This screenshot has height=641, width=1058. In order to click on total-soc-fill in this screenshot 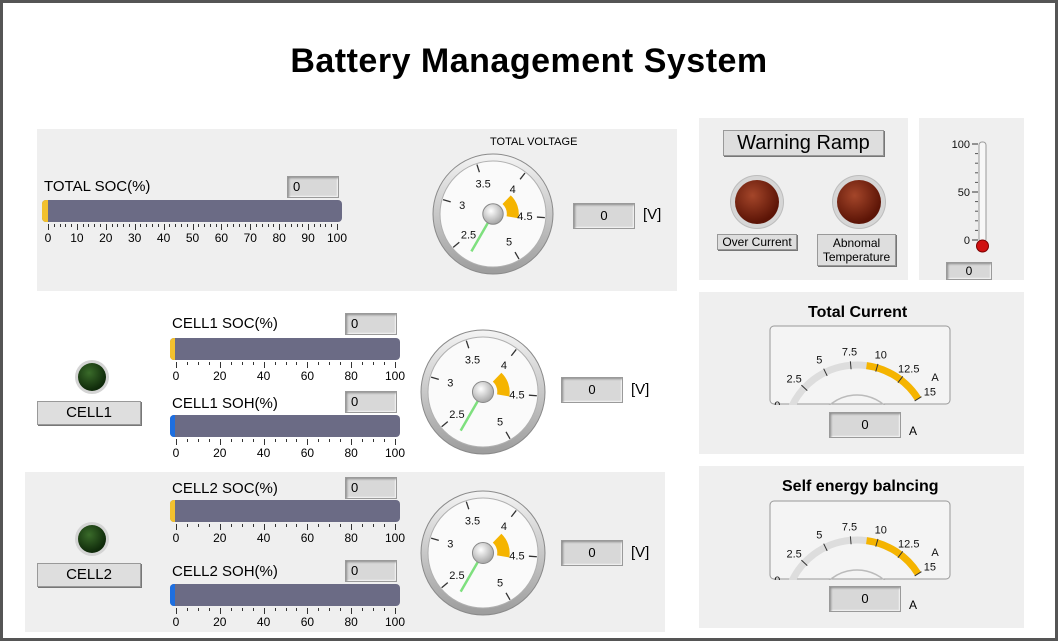, I will do `click(45, 211)`.